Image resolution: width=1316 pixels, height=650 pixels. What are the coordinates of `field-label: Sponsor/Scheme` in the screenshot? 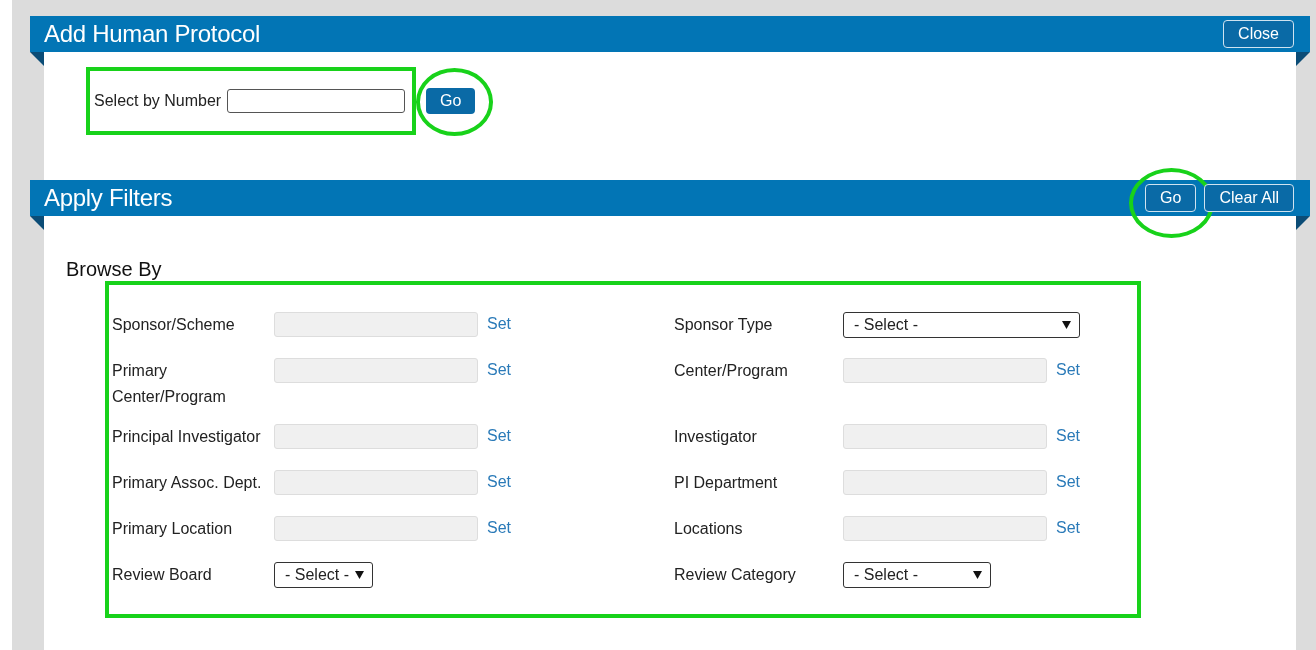 It's located at (174, 325).